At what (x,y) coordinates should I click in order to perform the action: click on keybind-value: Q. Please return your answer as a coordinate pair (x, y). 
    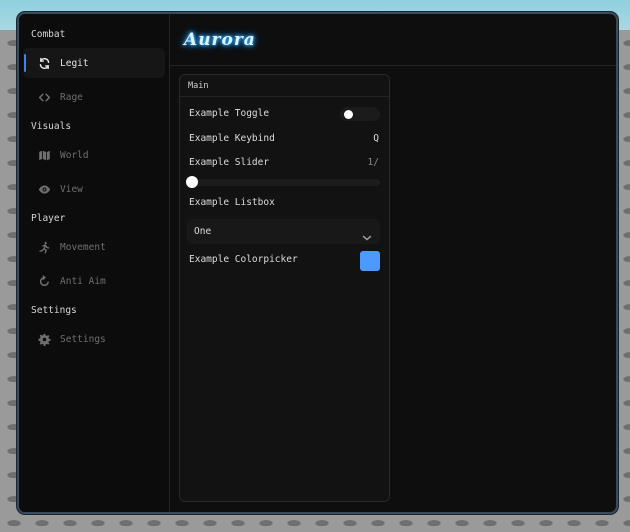
    Looking at the image, I should click on (376, 138).